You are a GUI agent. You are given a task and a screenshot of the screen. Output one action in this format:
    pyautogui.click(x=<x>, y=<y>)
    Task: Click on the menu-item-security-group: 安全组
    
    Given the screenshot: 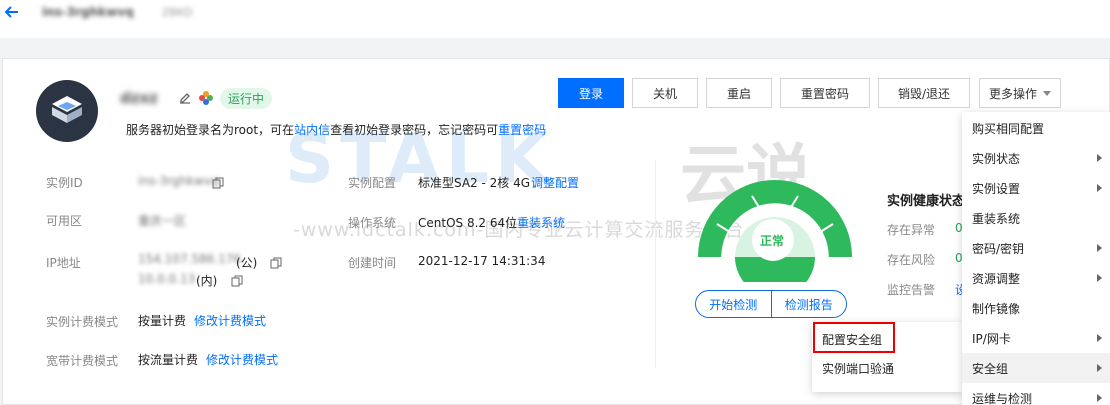 What is the action you would take?
    pyautogui.click(x=1036, y=368)
    